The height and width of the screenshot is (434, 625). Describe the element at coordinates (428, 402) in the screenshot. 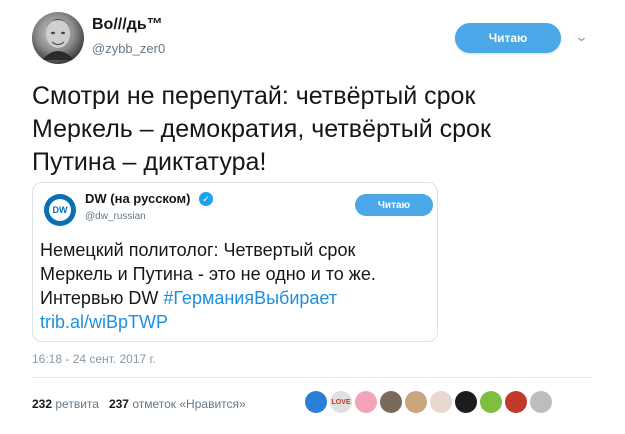

I see `likers-avatars: LOVE` at that location.